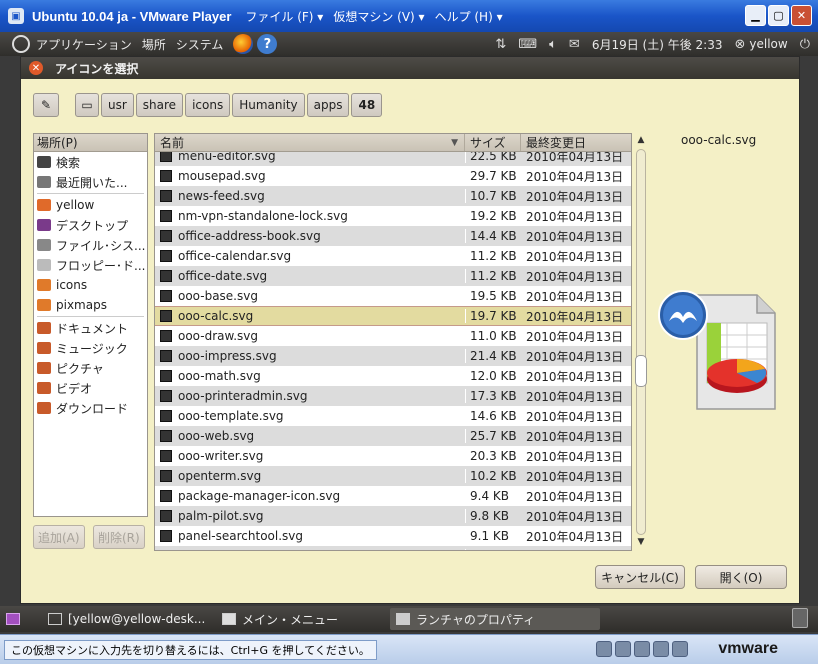  I want to click on path-root-button: ▭, so click(87, 105).